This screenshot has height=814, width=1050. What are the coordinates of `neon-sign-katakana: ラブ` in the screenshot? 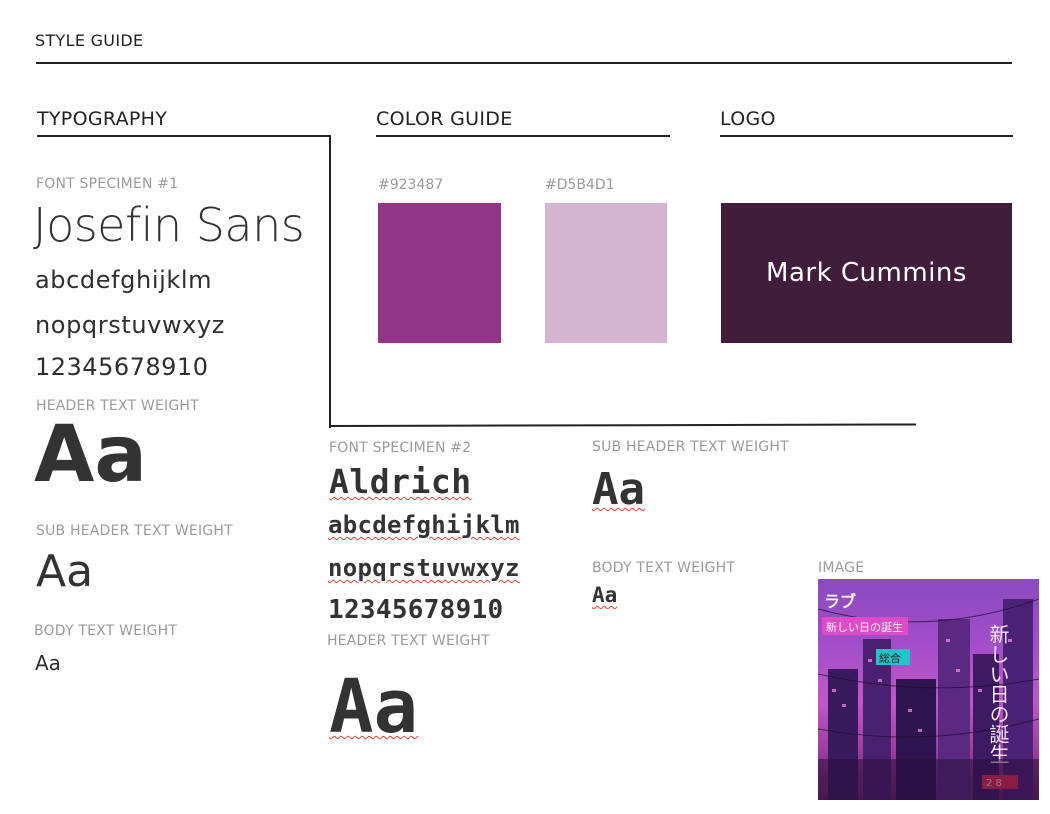 It's located at (840, 601).